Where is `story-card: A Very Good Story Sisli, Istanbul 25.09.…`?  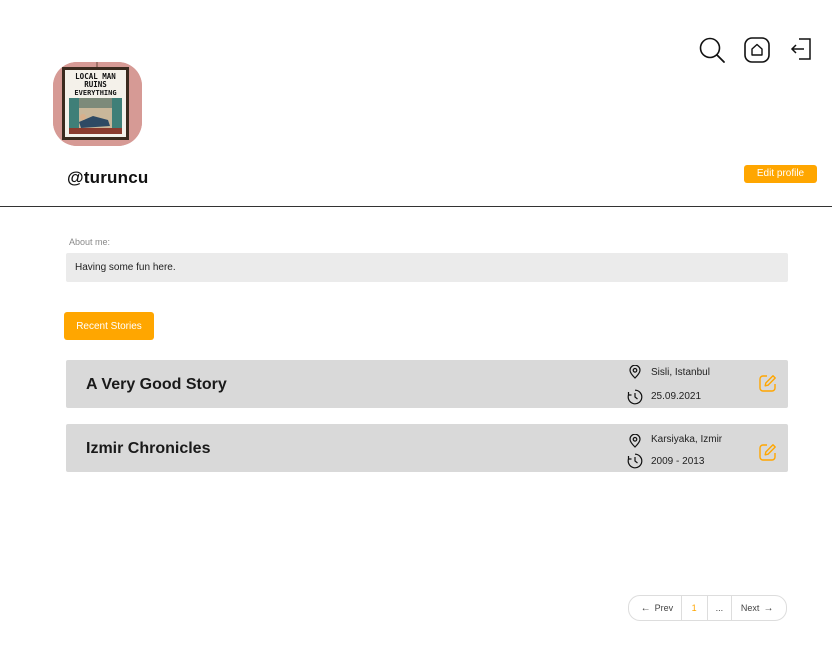 story-card: A Very Good Story Sisli, Istanbul 25.09.… is located at coordinates (427, 384).